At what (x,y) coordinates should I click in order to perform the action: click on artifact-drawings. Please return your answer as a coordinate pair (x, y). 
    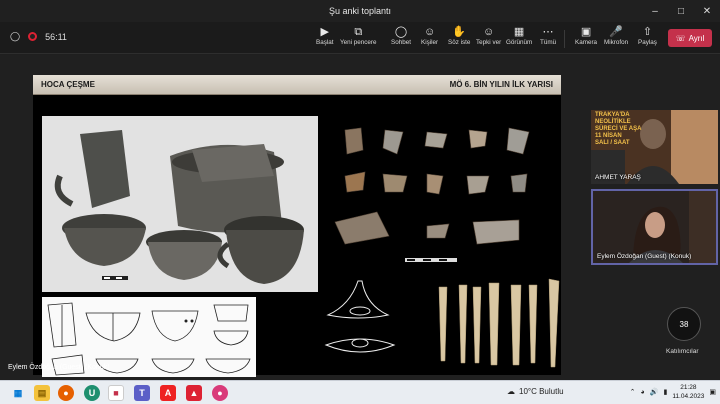
    Looking at the image, I should click on (366, 323).